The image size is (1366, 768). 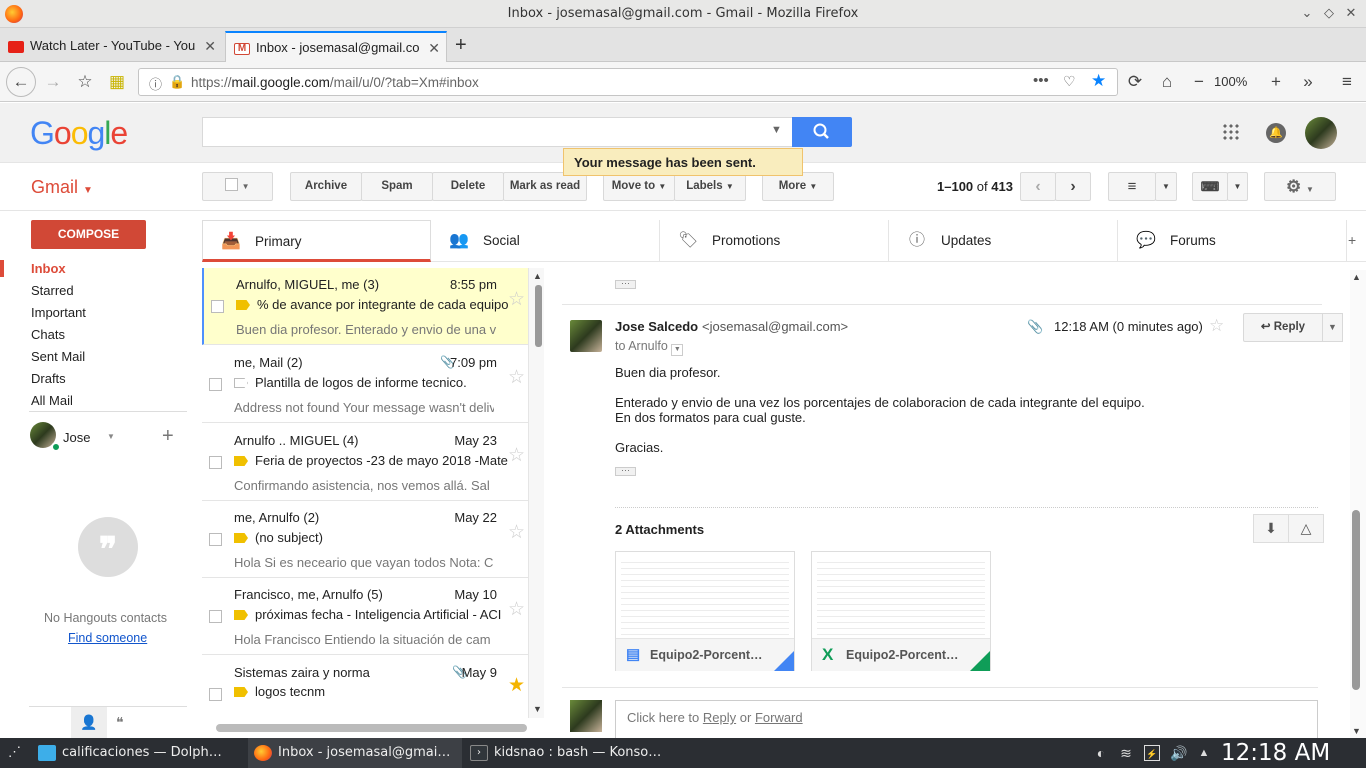 I want to click on search-options-icon: ▼, so click(x=776, y=130).